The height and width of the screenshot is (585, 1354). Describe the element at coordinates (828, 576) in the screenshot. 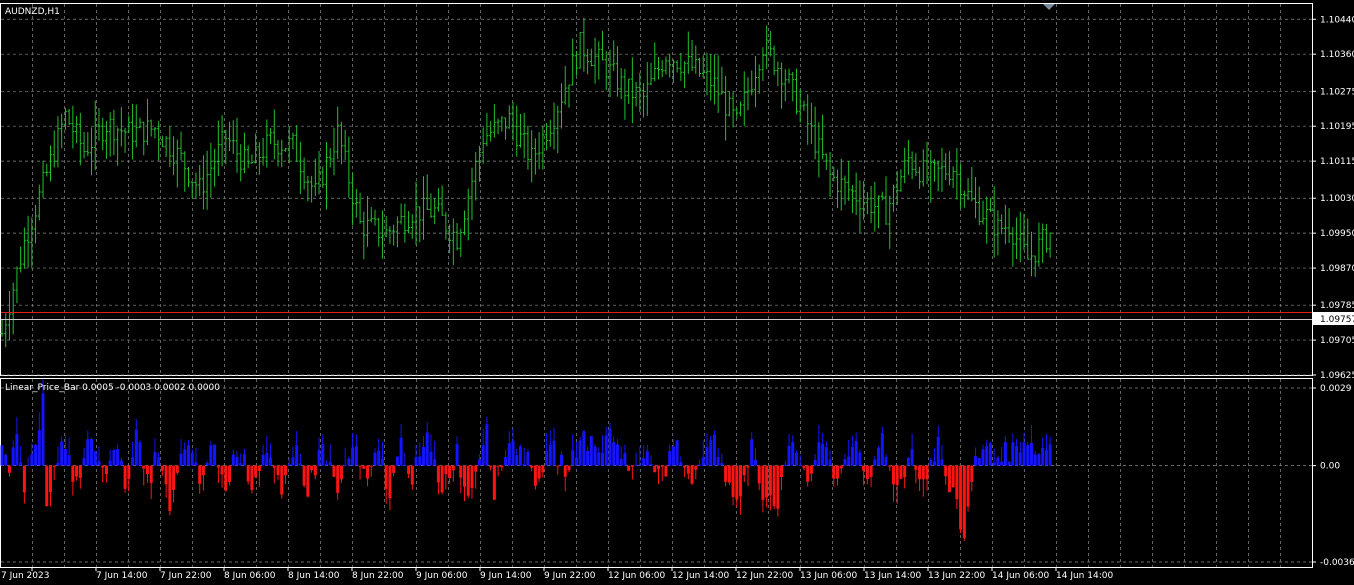

I see `time-tick-label: 13 Jun 06:00` at that location.